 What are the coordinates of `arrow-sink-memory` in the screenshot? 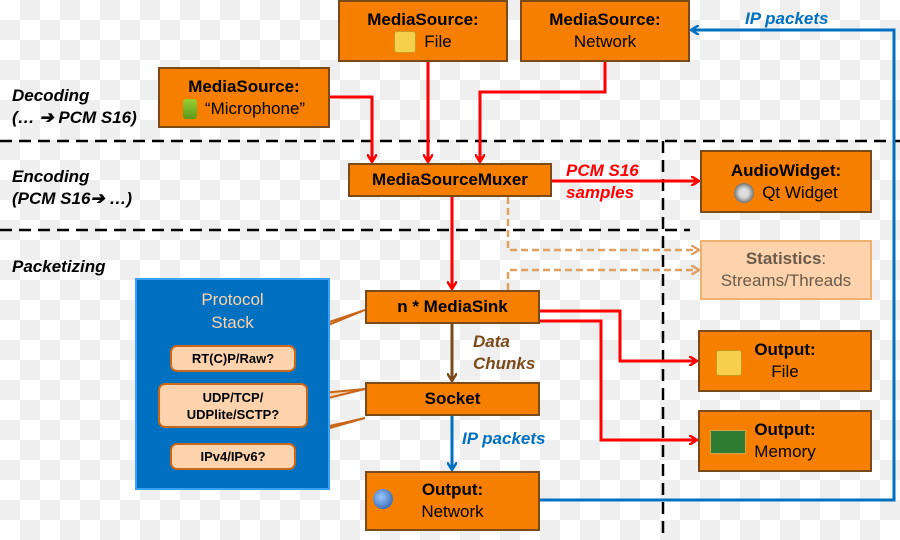 It's located at (618, 379).